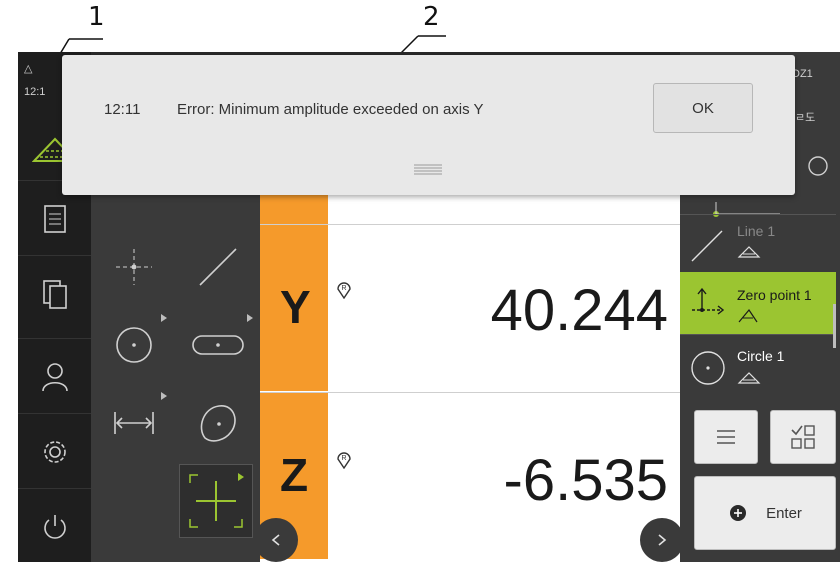  I want to click on distance-function-button, so click(134, 423).